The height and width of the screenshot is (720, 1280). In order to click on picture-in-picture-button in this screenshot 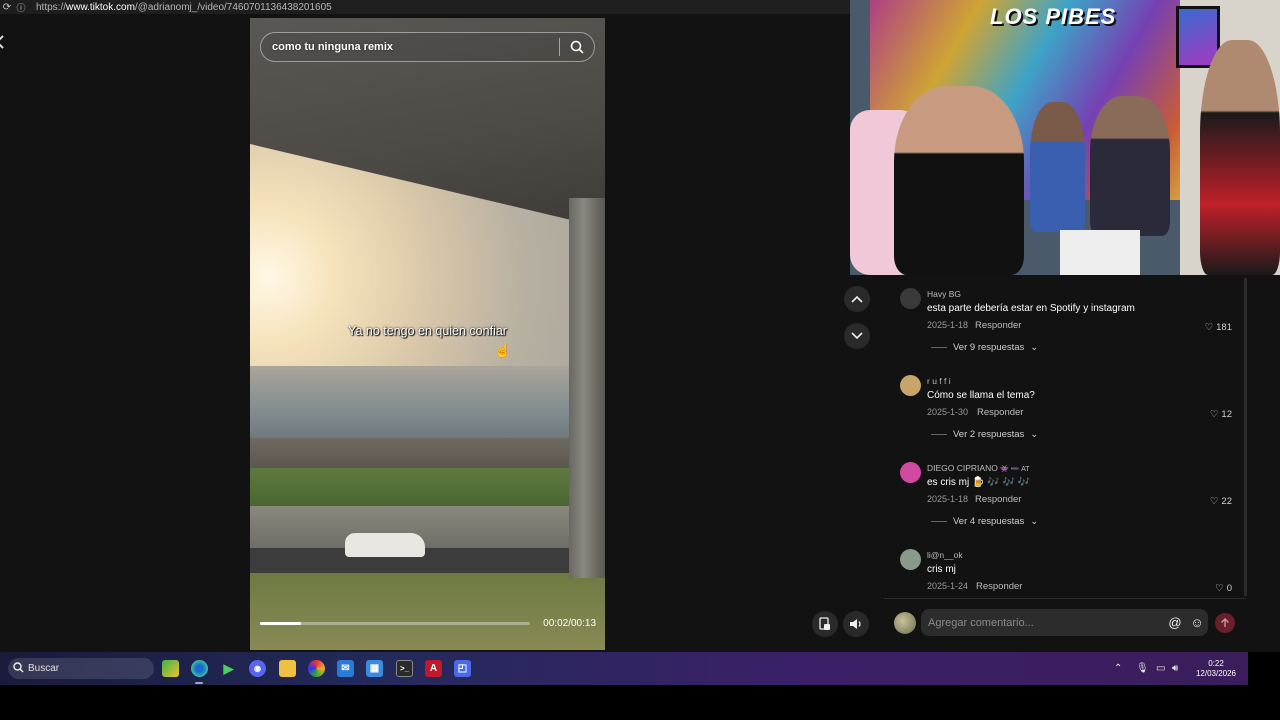, I will do `click(825, 624)`.